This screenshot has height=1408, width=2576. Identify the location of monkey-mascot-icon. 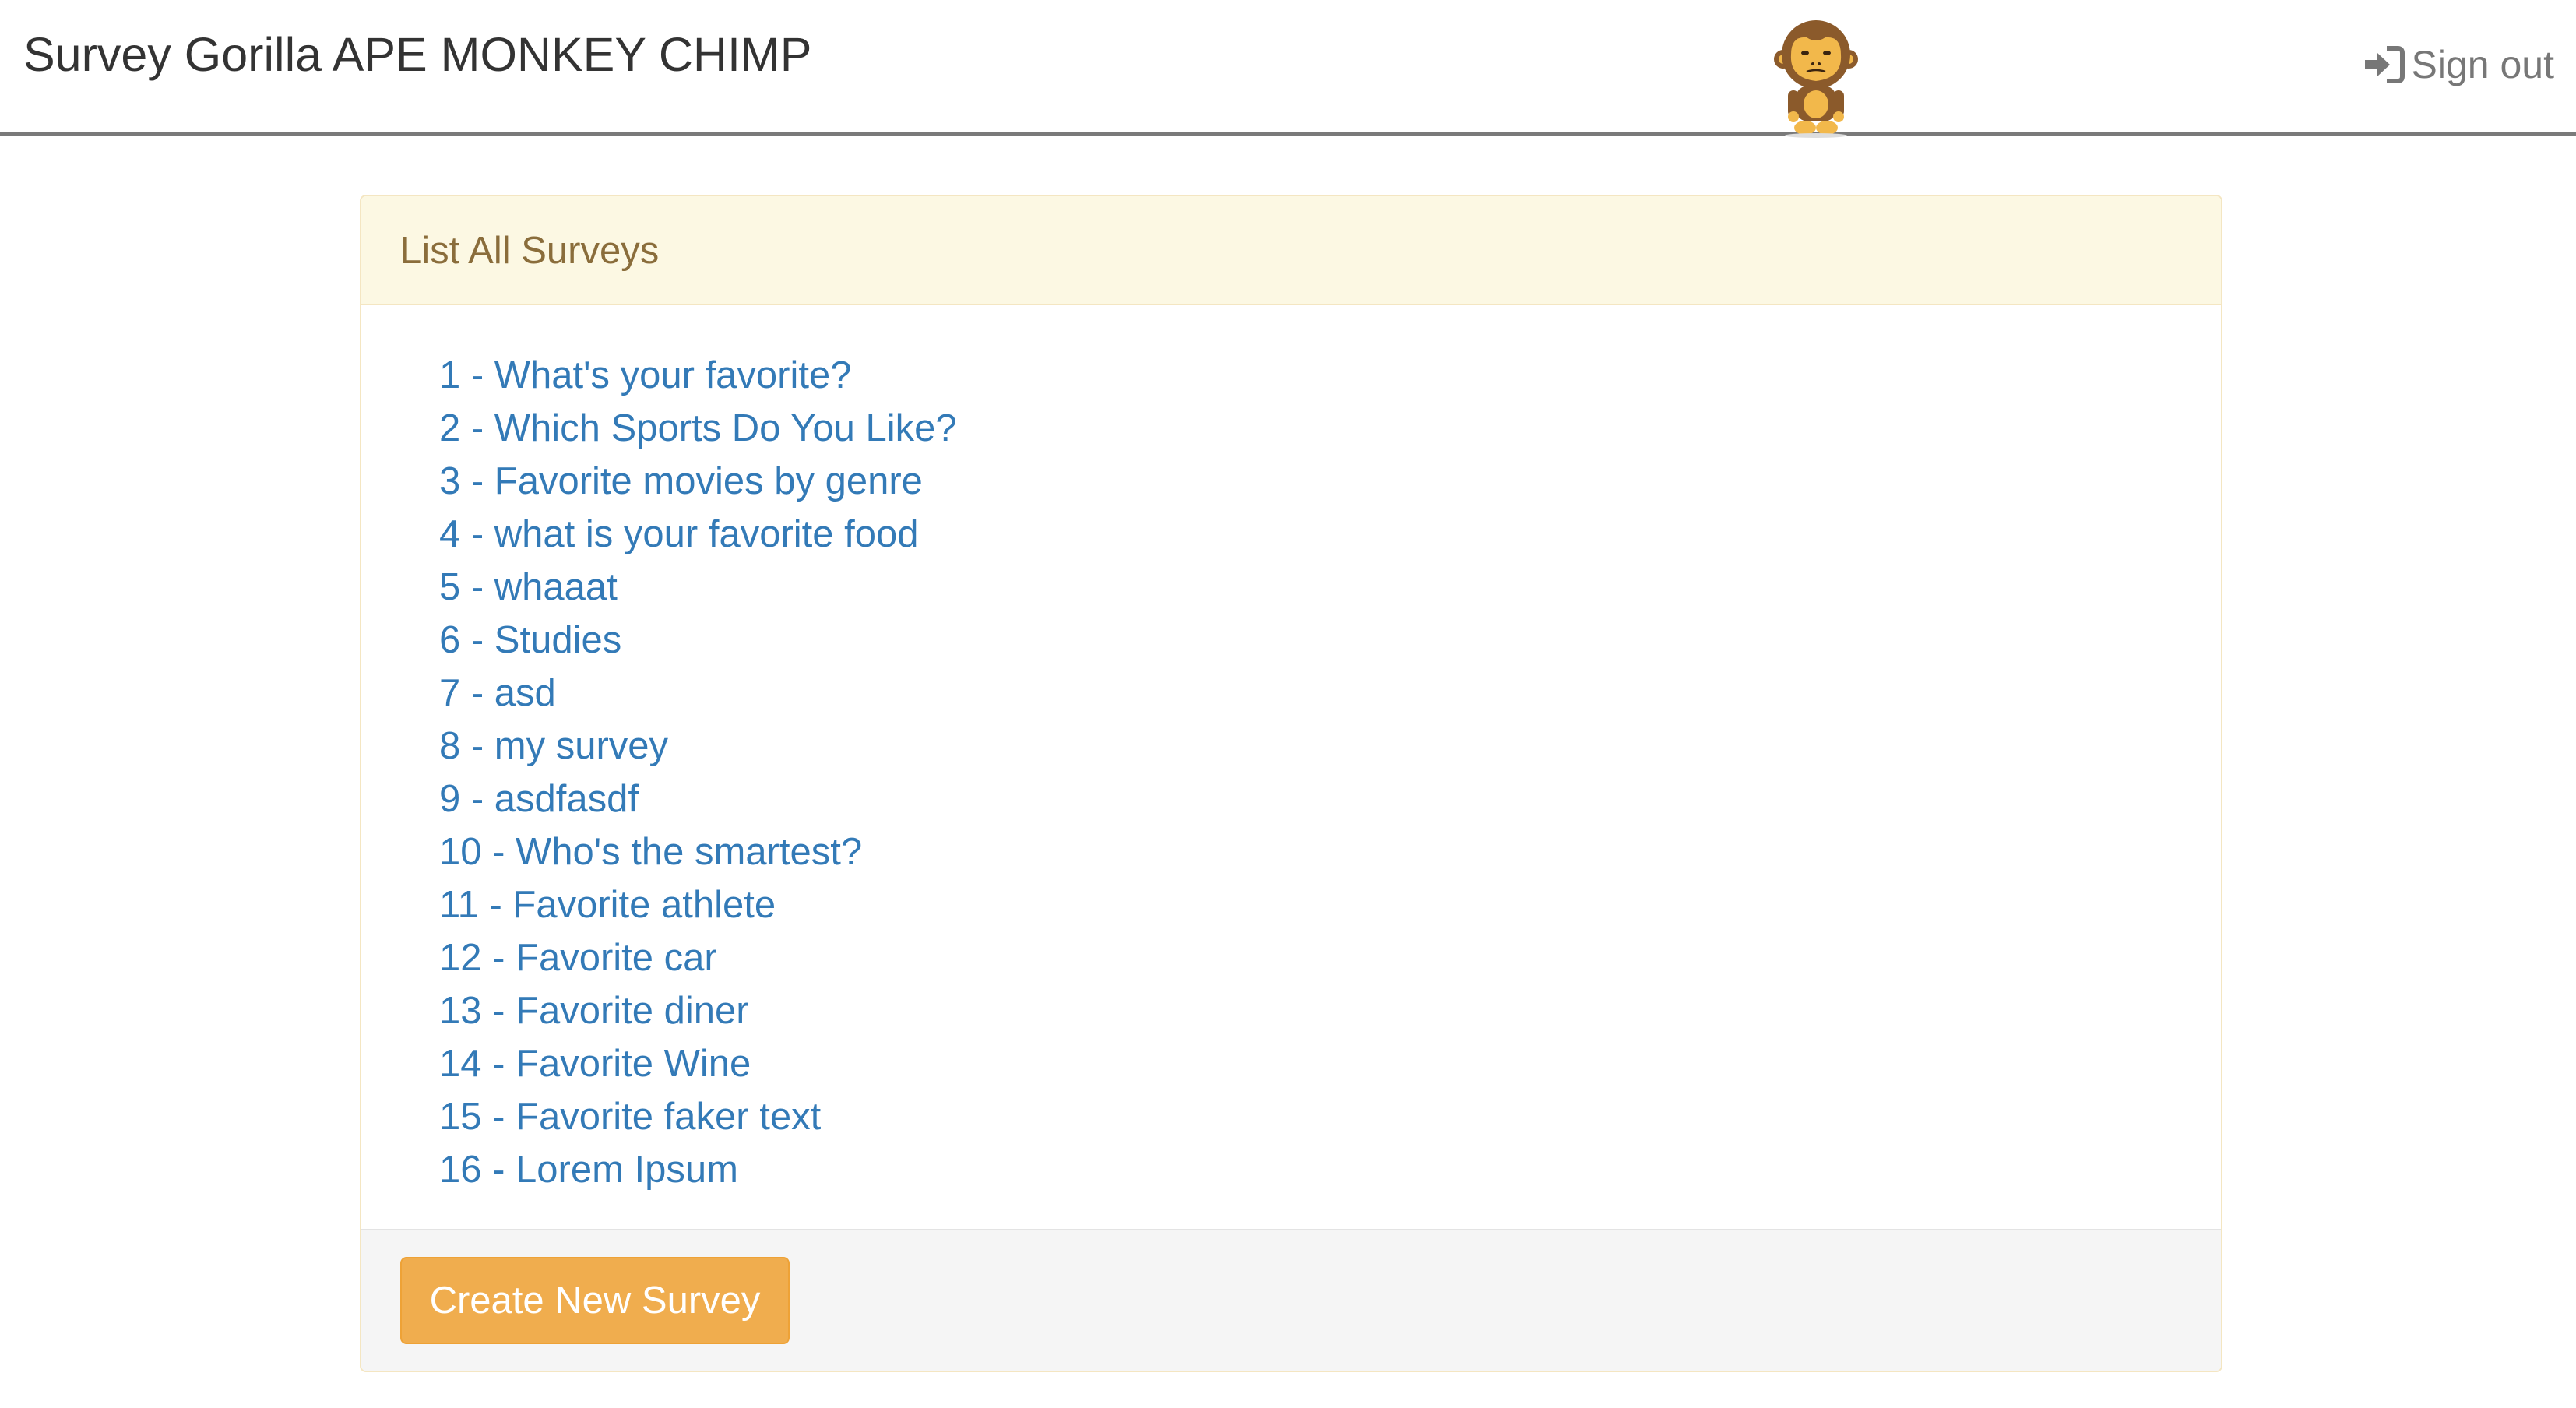
(1816, 79).